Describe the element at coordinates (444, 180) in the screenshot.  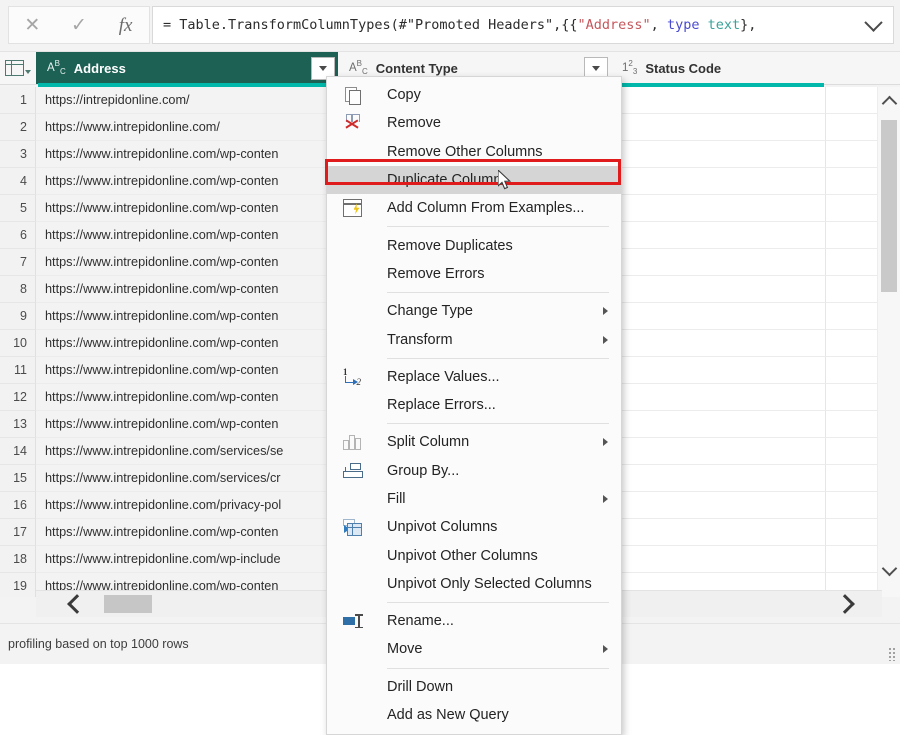
I see `menu-item-label: Duplicate Column` at that location.